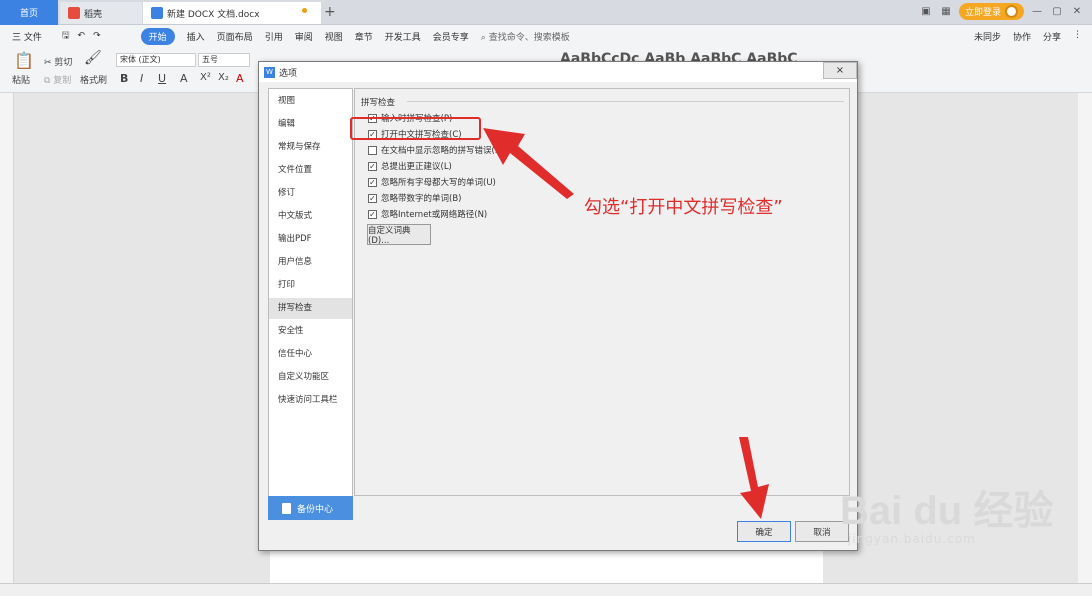 The height and width of the screenshot is (596, 1092). I want to click on baidu-watermark: Bai du 经验 jingyan.baidu.com, so click(946, 512).